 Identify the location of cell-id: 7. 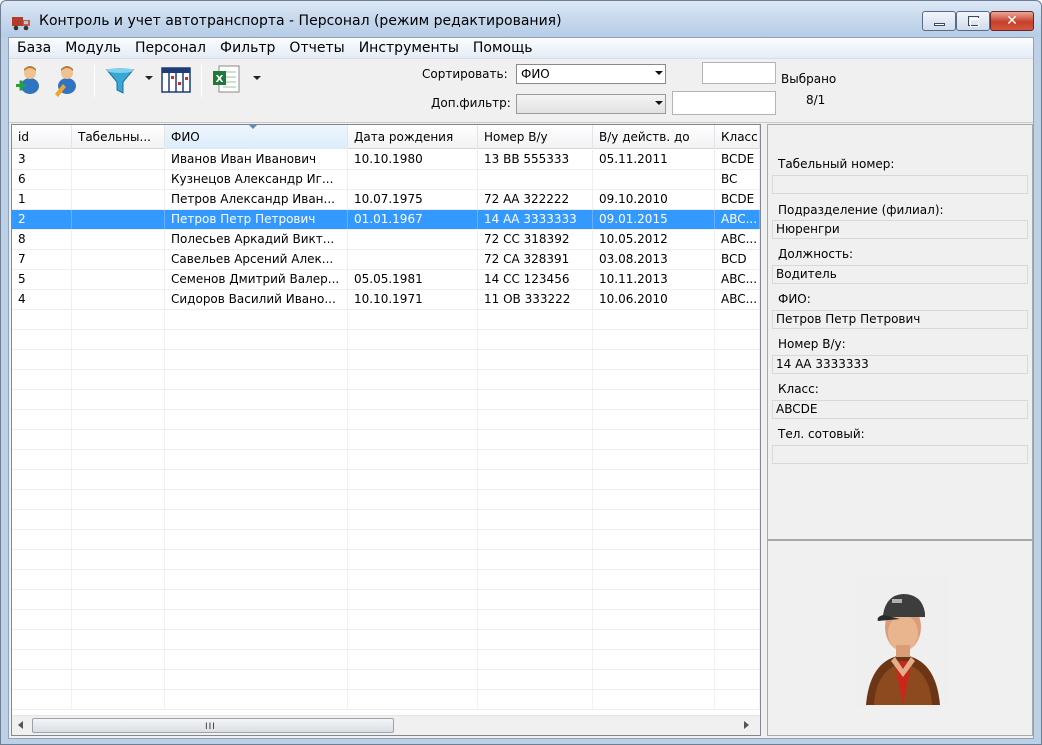
(42, 259).